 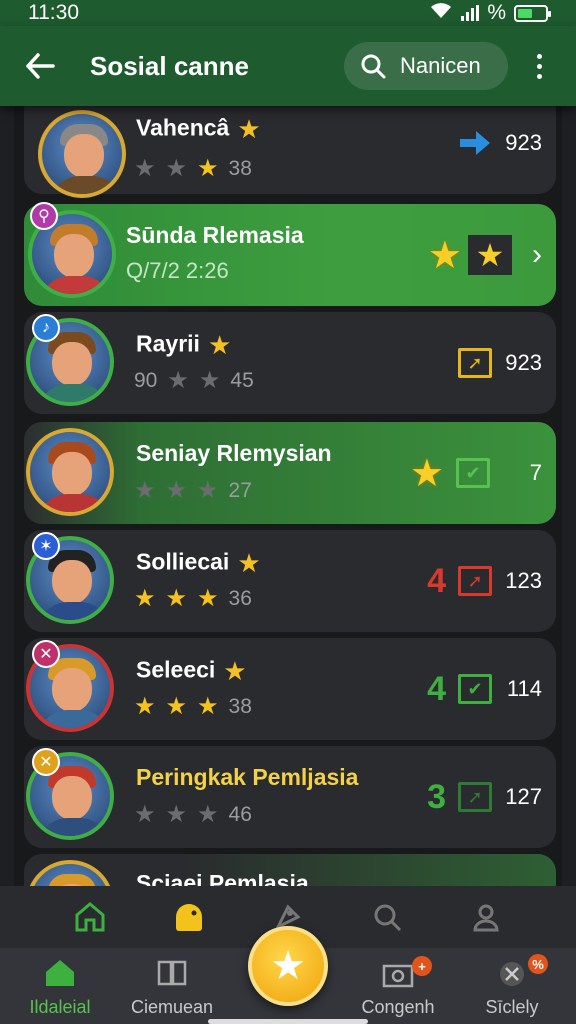 I want to click on notification-badge: %, so click(x=538, y=964).